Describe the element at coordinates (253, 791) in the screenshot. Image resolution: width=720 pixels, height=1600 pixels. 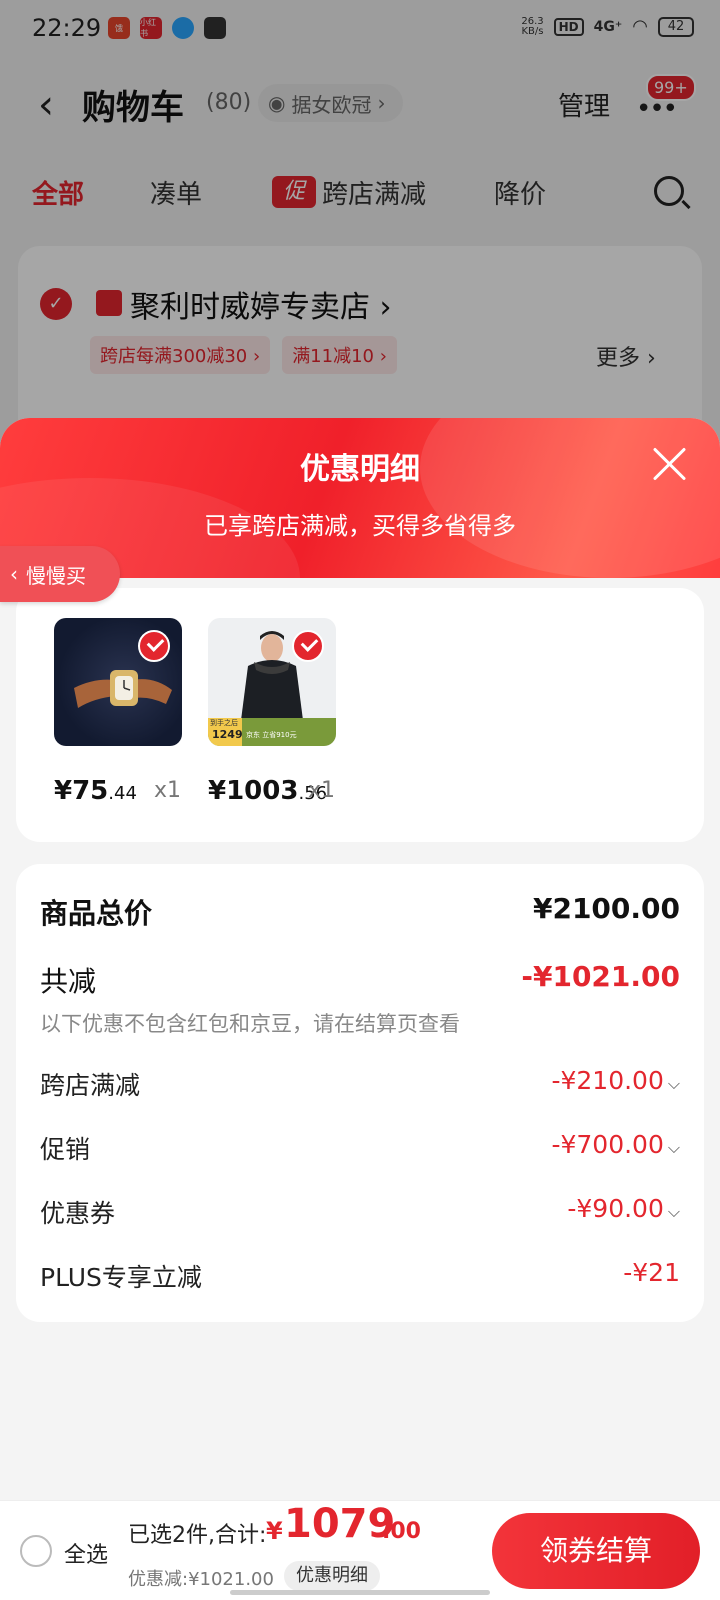
I see `price-integer: ¥1003` at that location.